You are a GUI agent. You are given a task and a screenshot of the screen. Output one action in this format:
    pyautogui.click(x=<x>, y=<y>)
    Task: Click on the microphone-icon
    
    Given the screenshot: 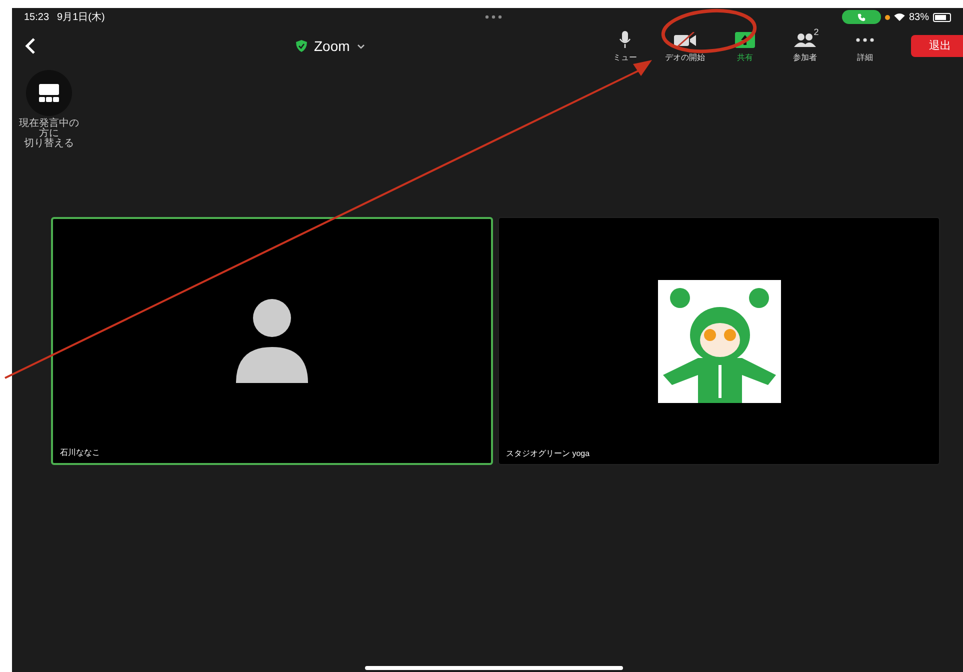 What is the action you would take?
    pyautogui.click(x=624, y=40)
    